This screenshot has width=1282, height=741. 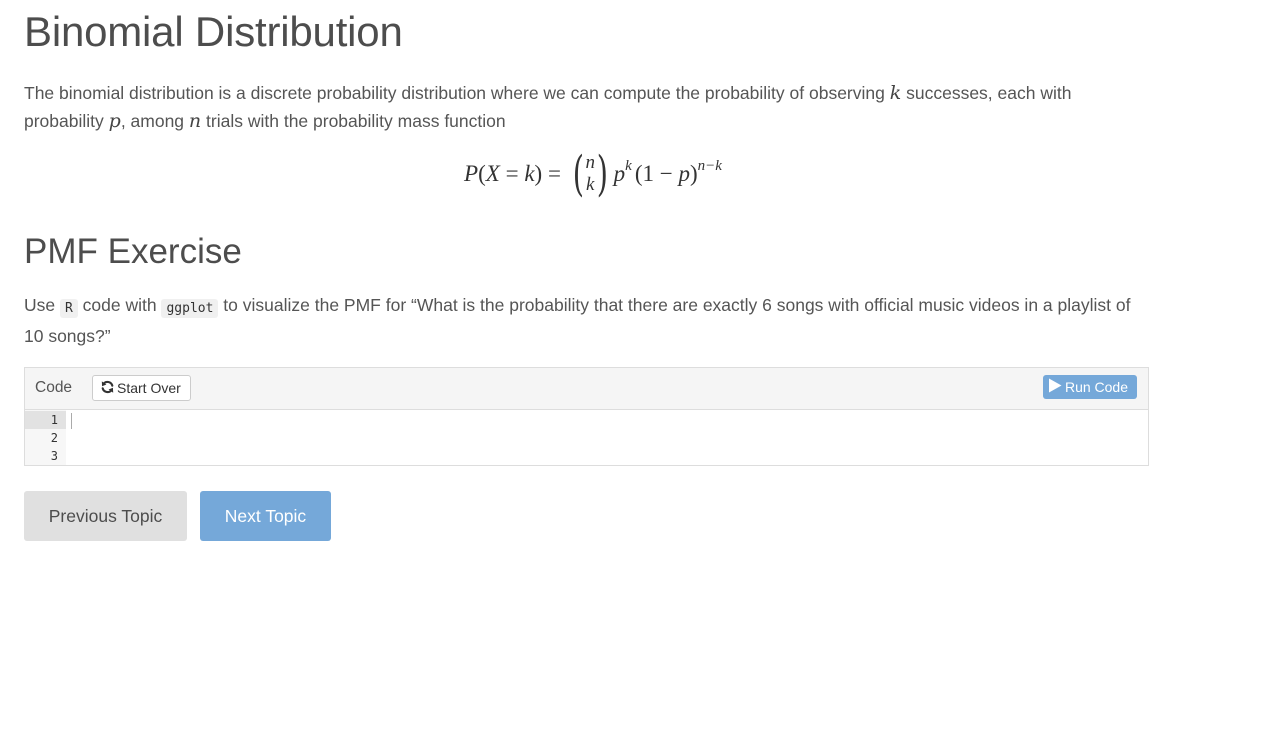 I want to click on pmf-formula: P(X = k) = ( n k ) p k (1 − p) n−k, so click(x=586, y=178).